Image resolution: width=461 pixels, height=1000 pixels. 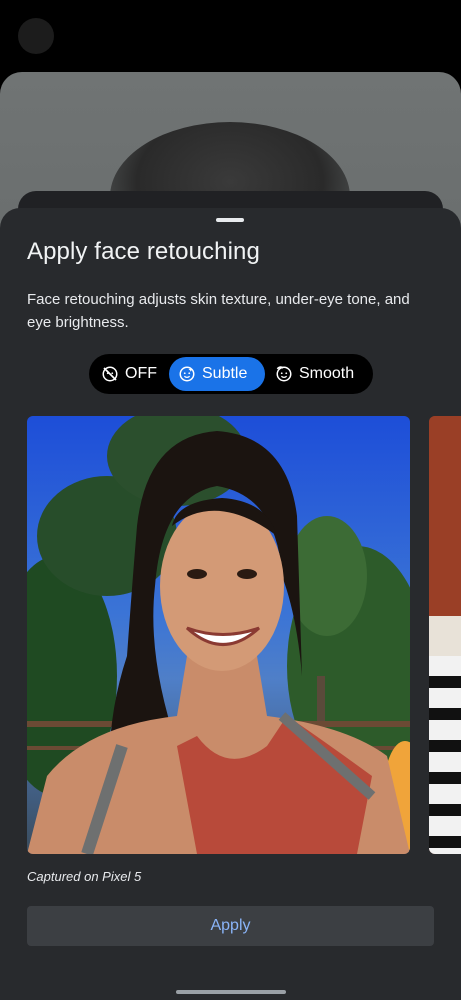 What do you see at coordinates (327, 373) in the screenshot?
I see `retouch-option-smooth-label: Smooth` at bounding box center [327, 373].